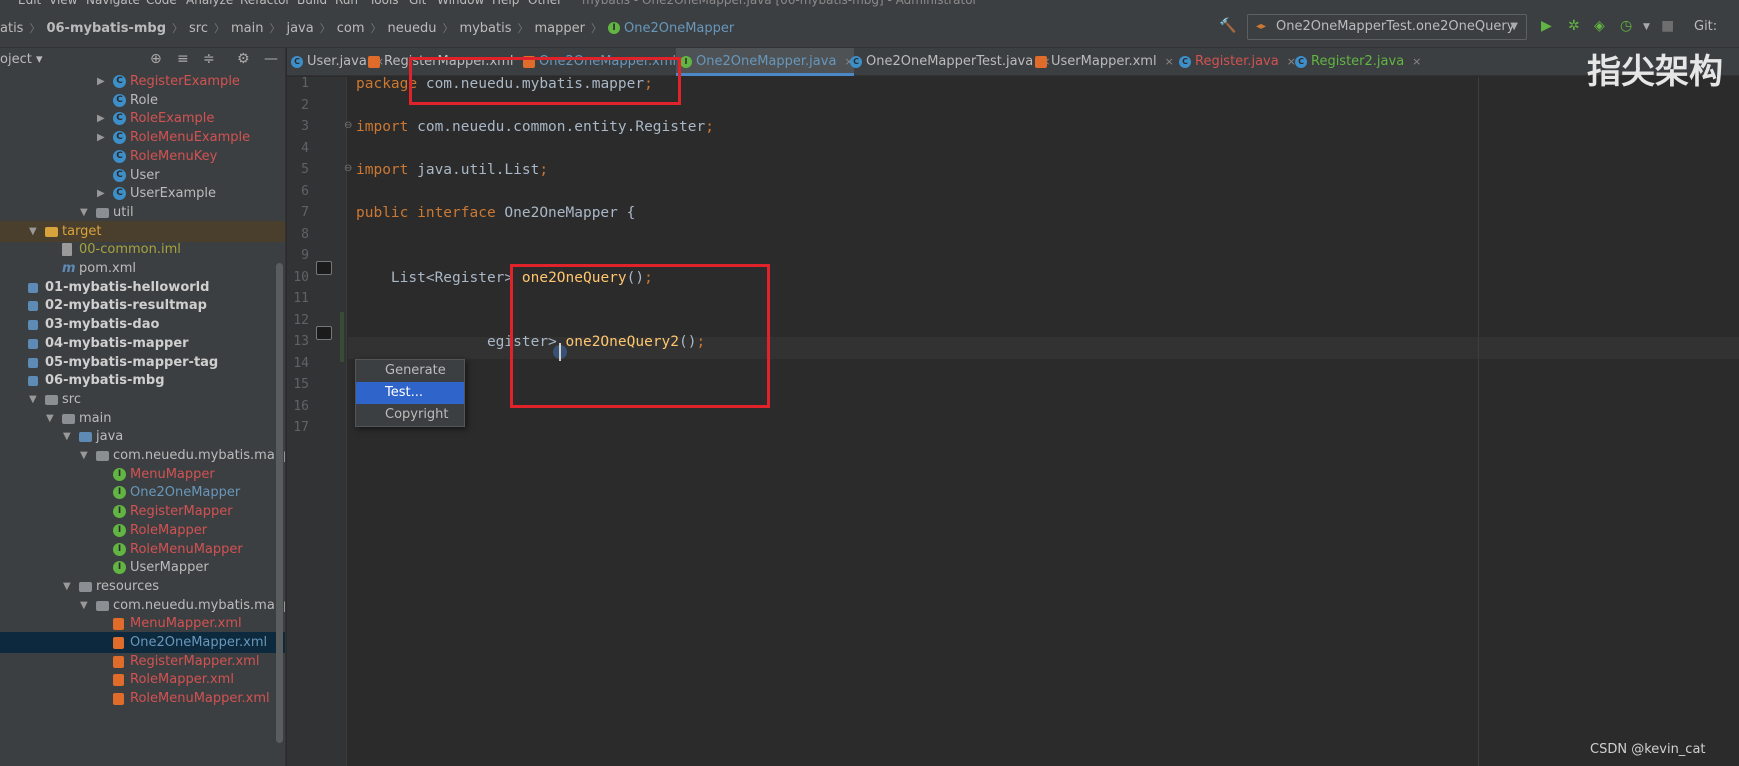 This screenshot has height=766, width=1739. I want to click on debug-icon: ✲, so click(1574, 26).